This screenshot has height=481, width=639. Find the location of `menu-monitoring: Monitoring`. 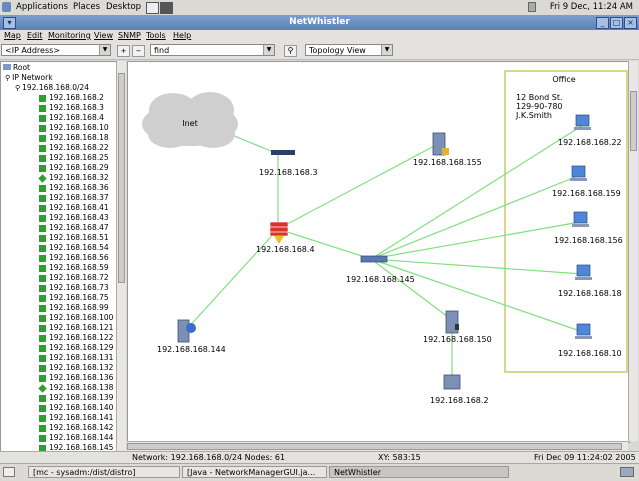

menu-monitoring: Monitoring is located at coordinates (69, 35).